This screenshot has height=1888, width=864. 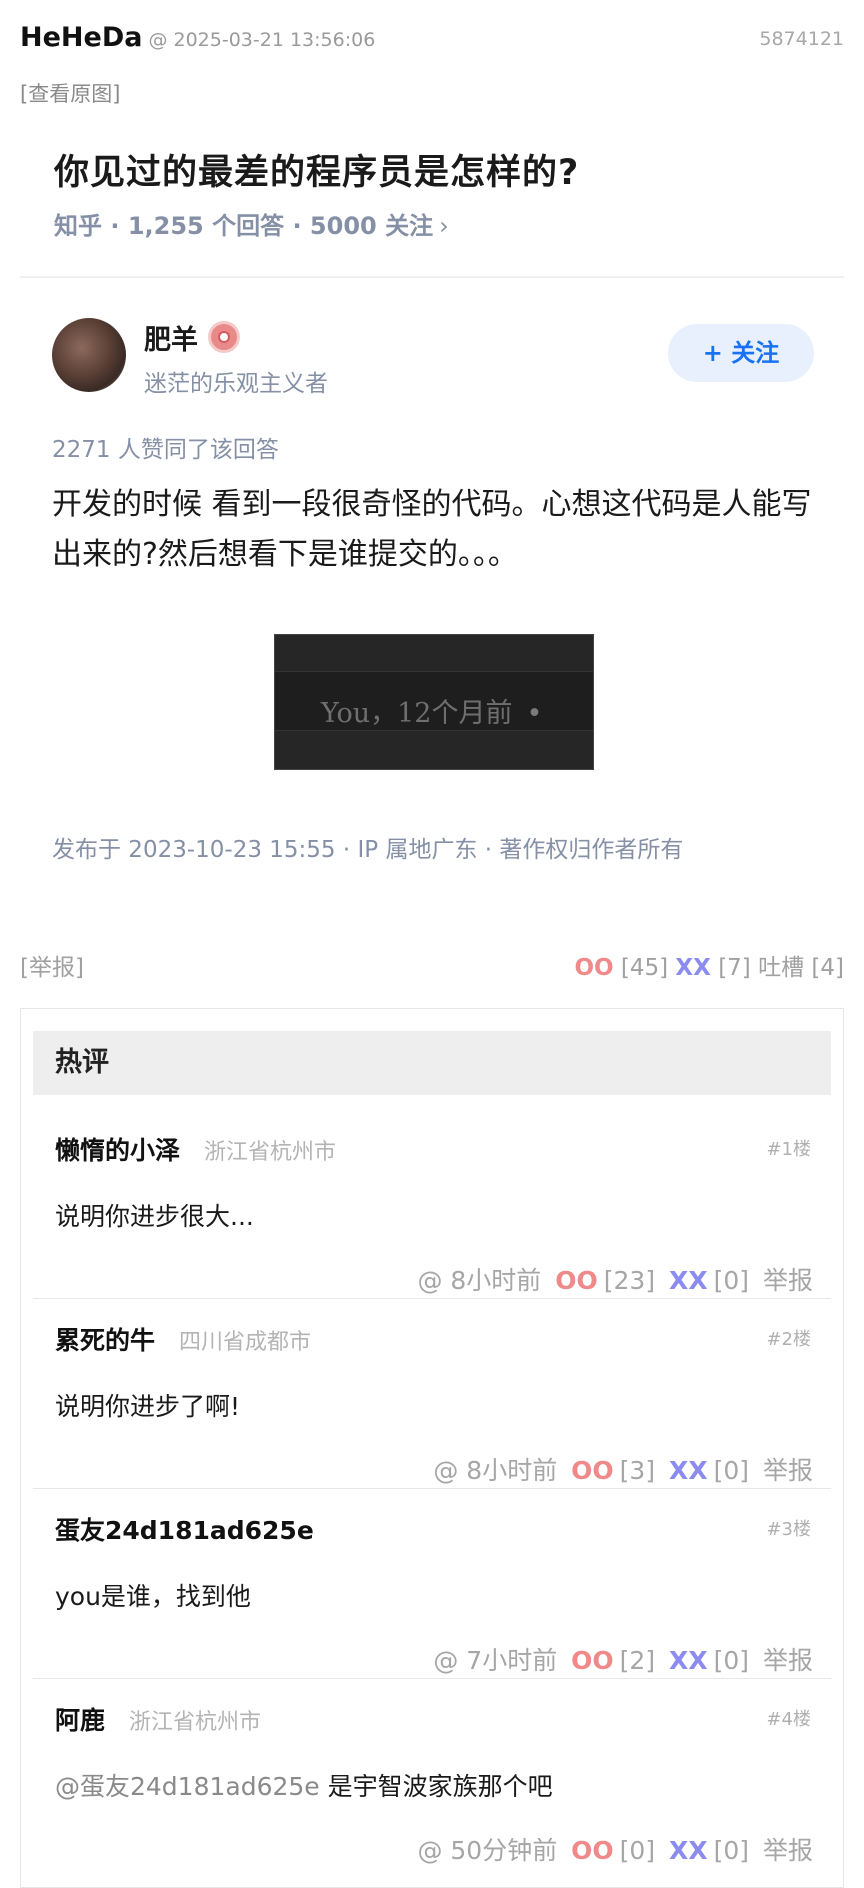 I want to click on answerer-bio: 迷茫的乐观主义者, so click(x=236, y=384).